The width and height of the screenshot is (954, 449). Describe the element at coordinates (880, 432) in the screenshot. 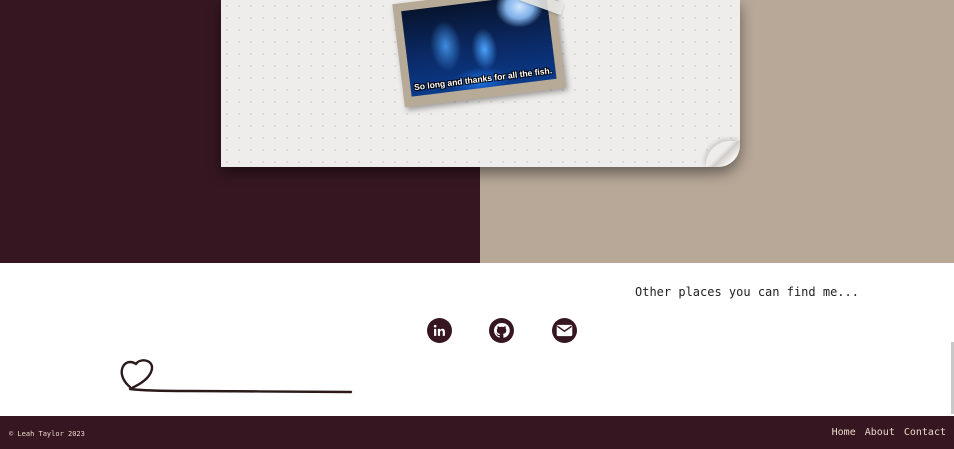

I see `nav-about-link: About` at that location.